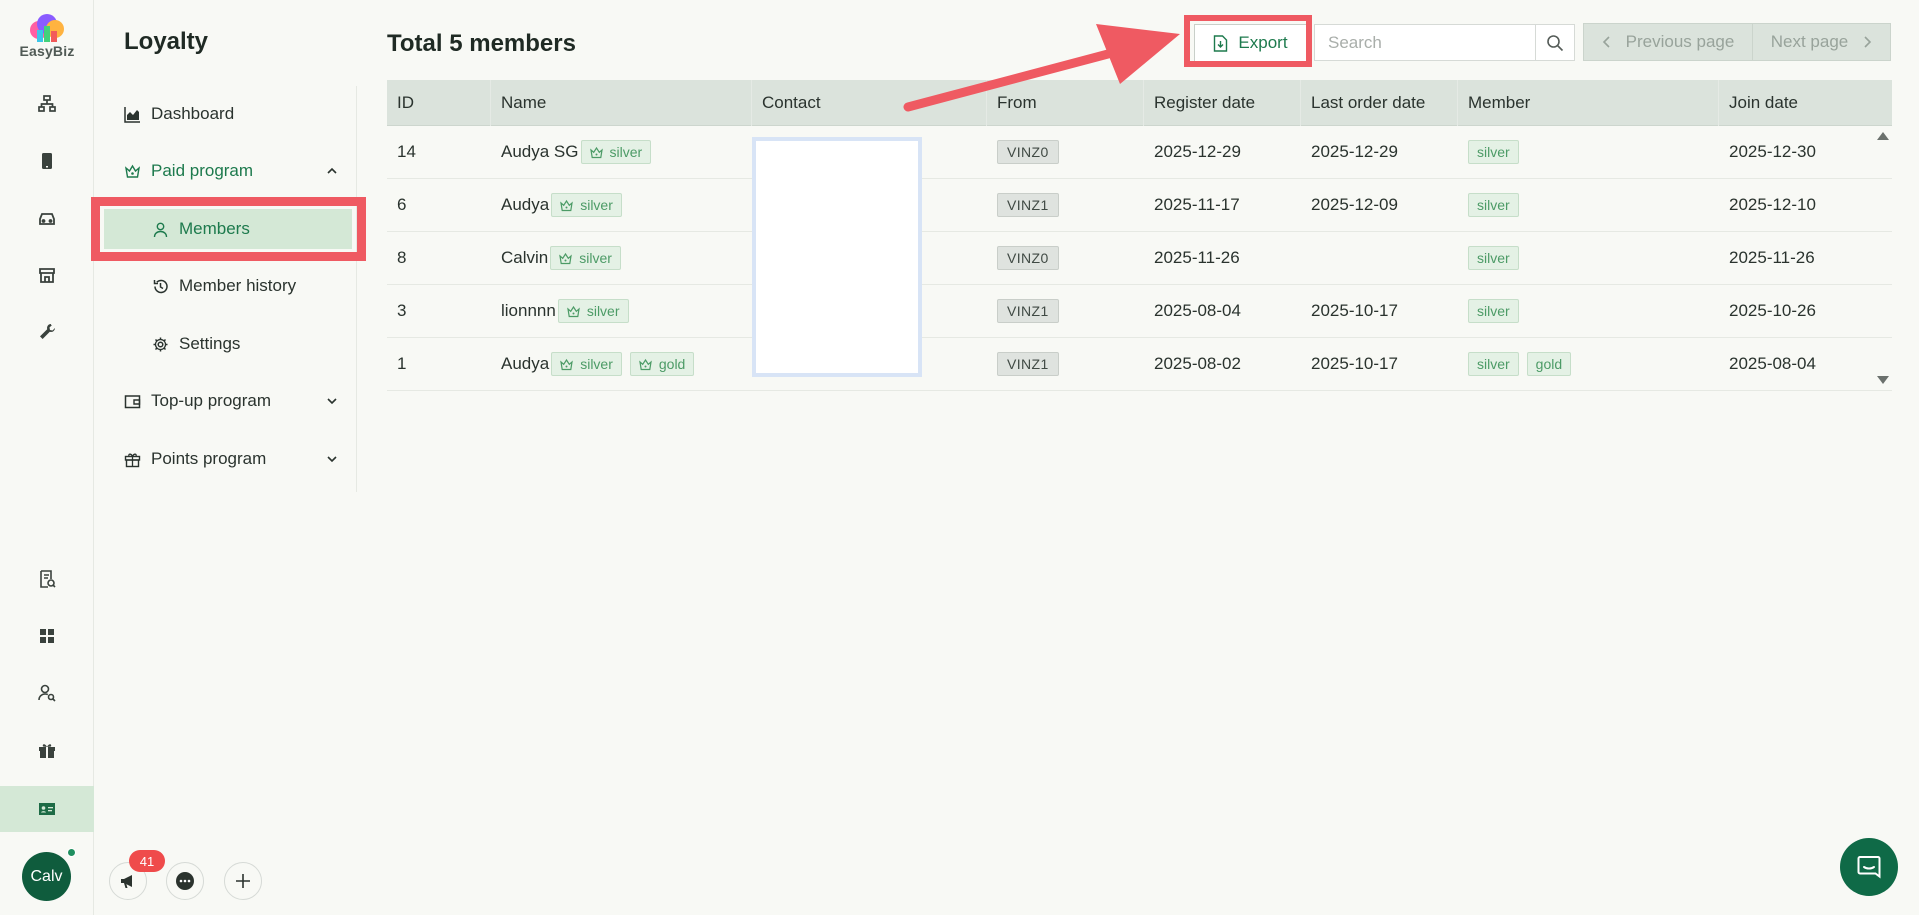  I want to click on cell-join-date: 2025-12-30, so click(1805, 152).